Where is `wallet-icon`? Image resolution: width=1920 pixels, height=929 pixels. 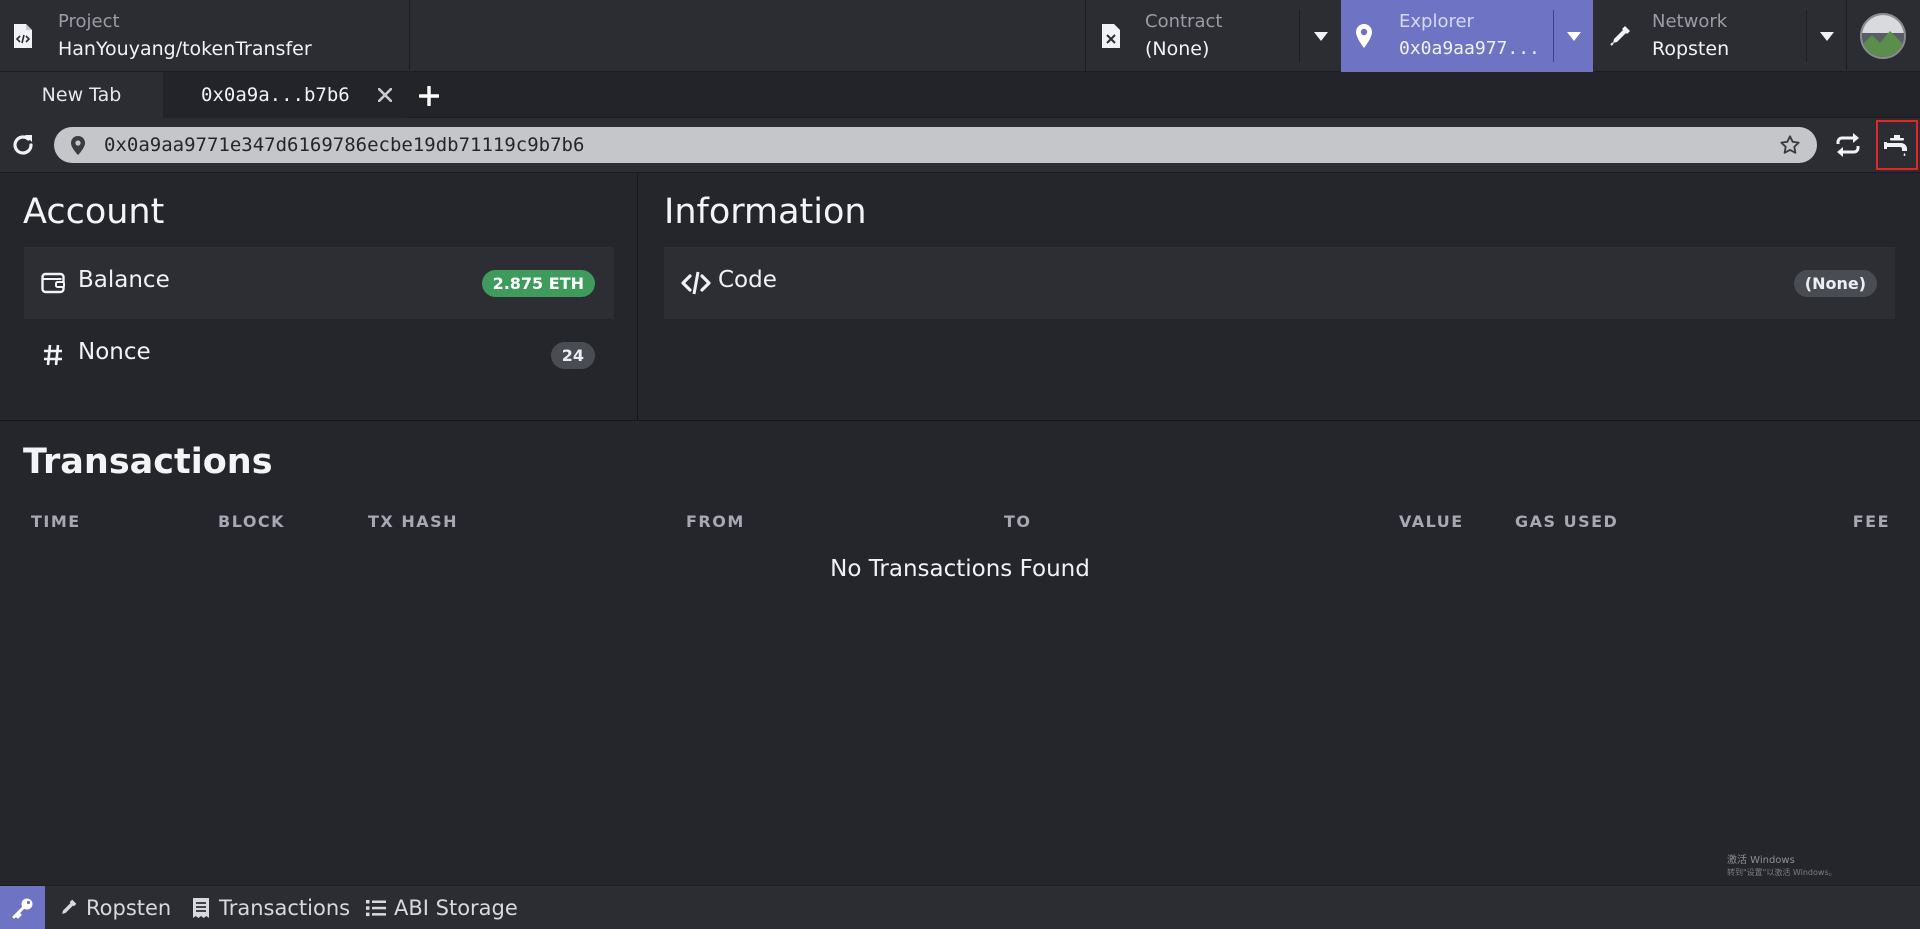
wallet-icon is located at coordinates (53, 283).